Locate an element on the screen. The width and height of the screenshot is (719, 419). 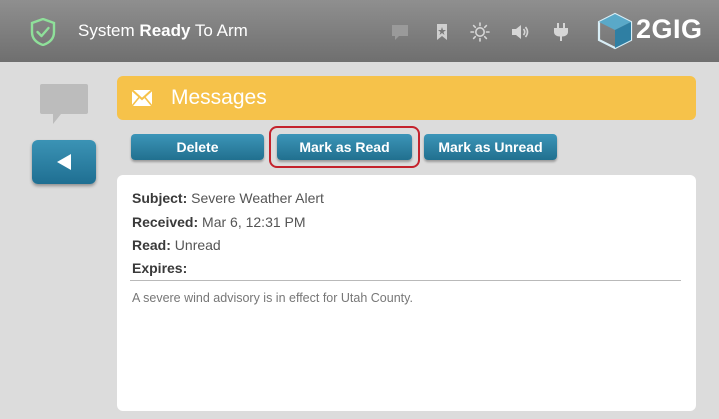
messages-header: Messages is located at coordinates (406, 98).